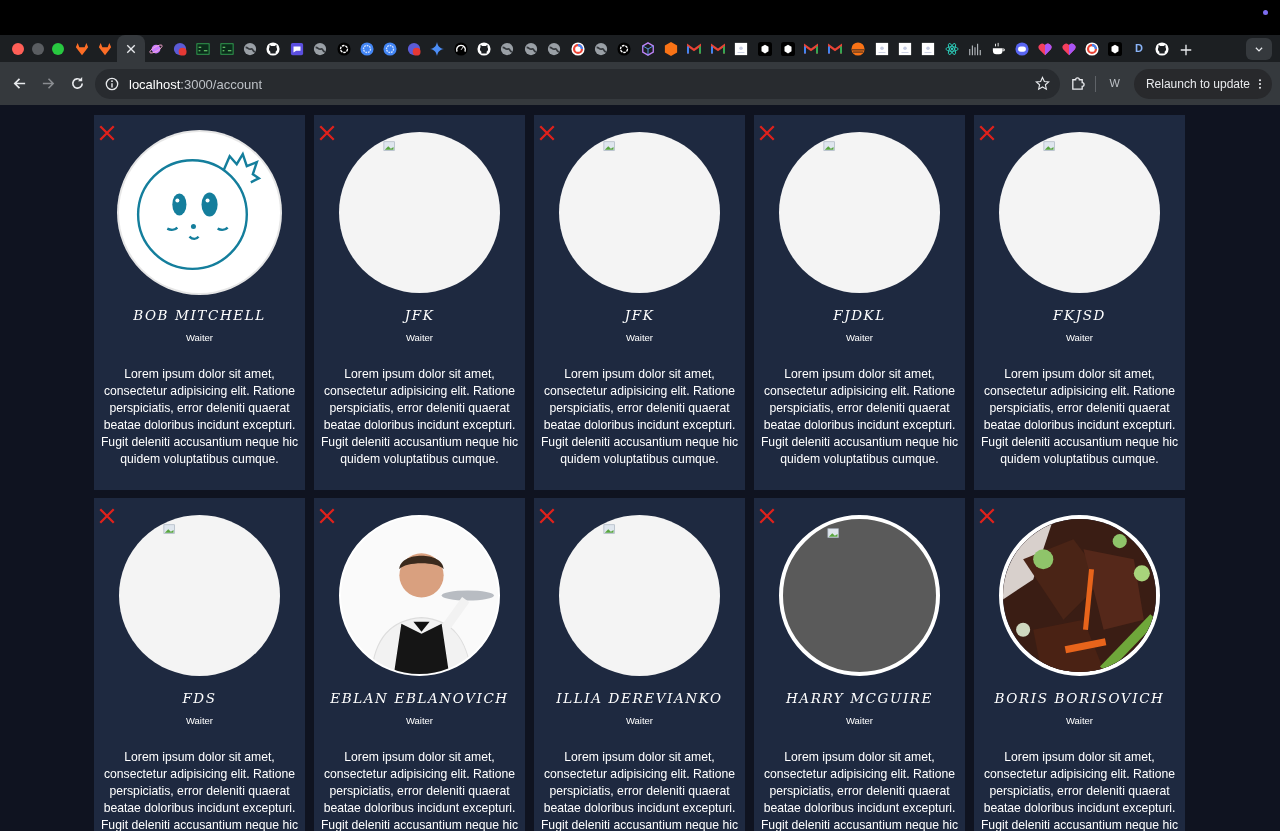  What do you see at coordinates (859, 315) in the screenshot?
I see `person-name: FJDKL` at bounding box center [859, 315].